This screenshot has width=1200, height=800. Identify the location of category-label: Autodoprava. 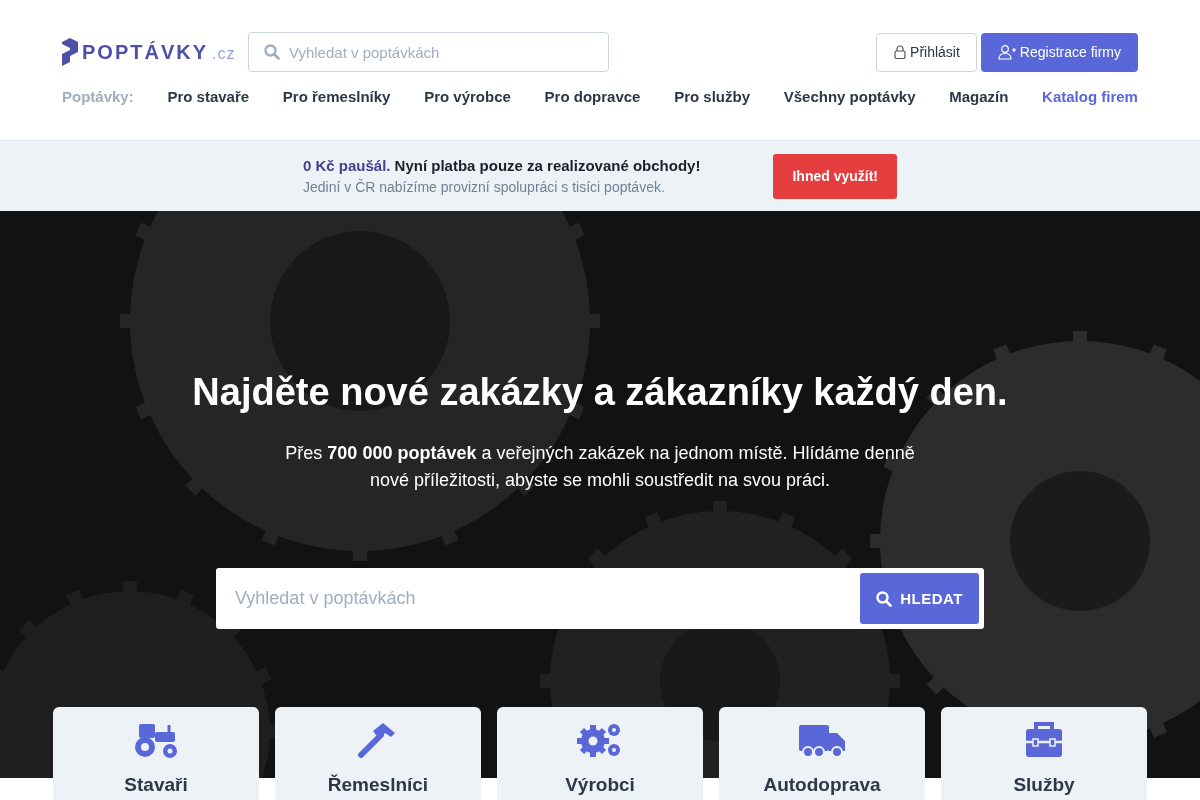
(822, 785).